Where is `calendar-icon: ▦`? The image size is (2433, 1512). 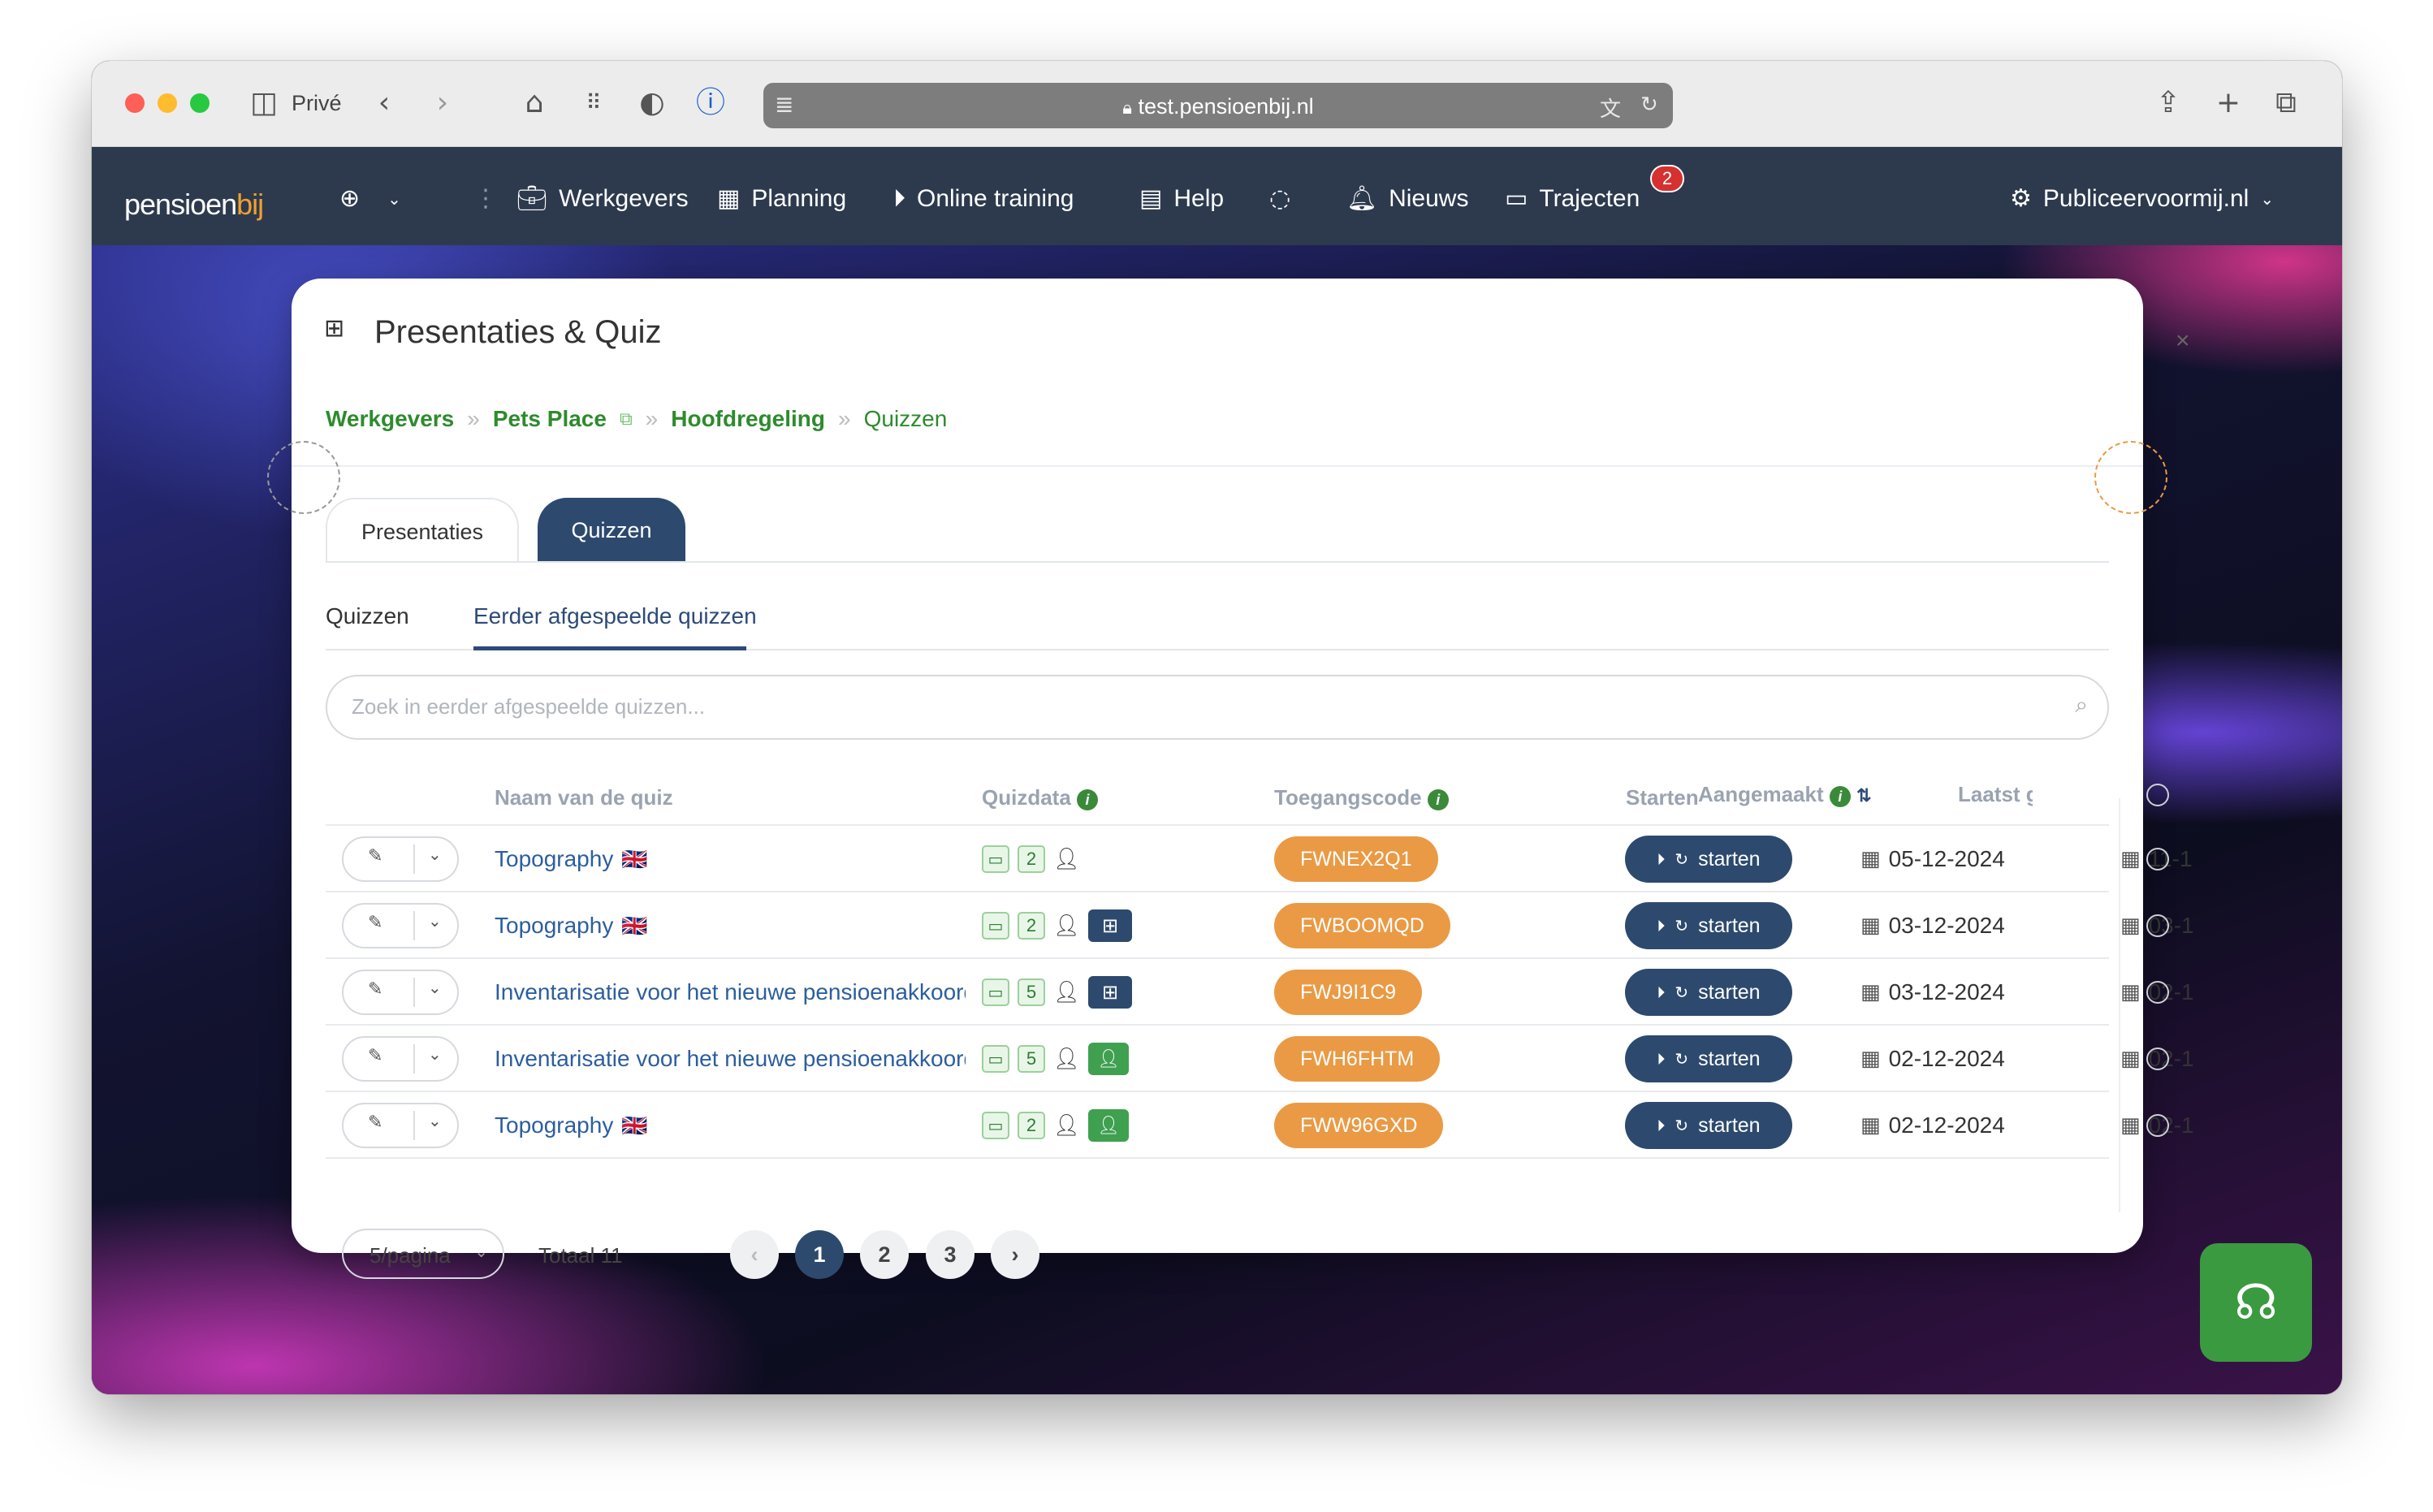
calendar-icon: ▦ is located at coordinates (2130, 926).